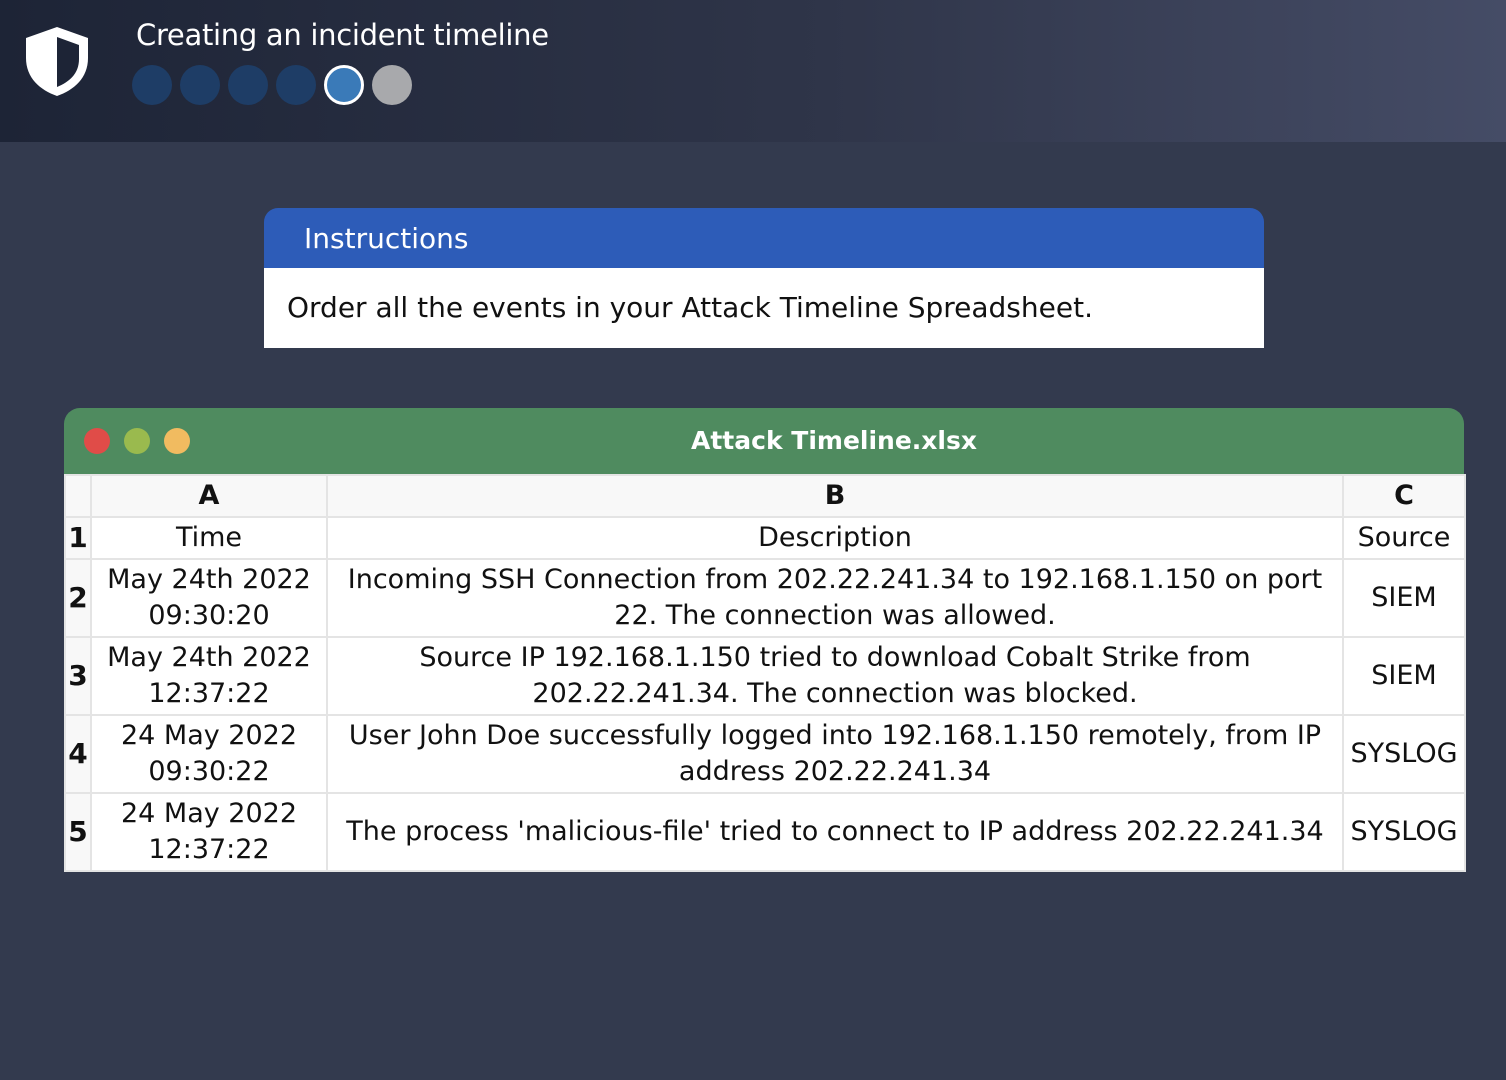 The image size is (1506, 1080). I want to click on progress-indicator, so click(272, 85).